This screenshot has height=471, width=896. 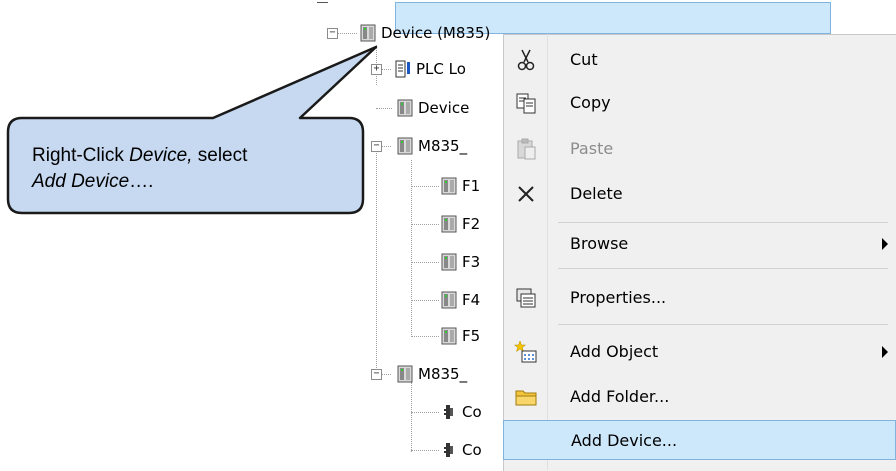 What do you see at coordinates (471, 224) in the screenshot?
I see `tree-item-label: F2` at bounding box center [471, 224].